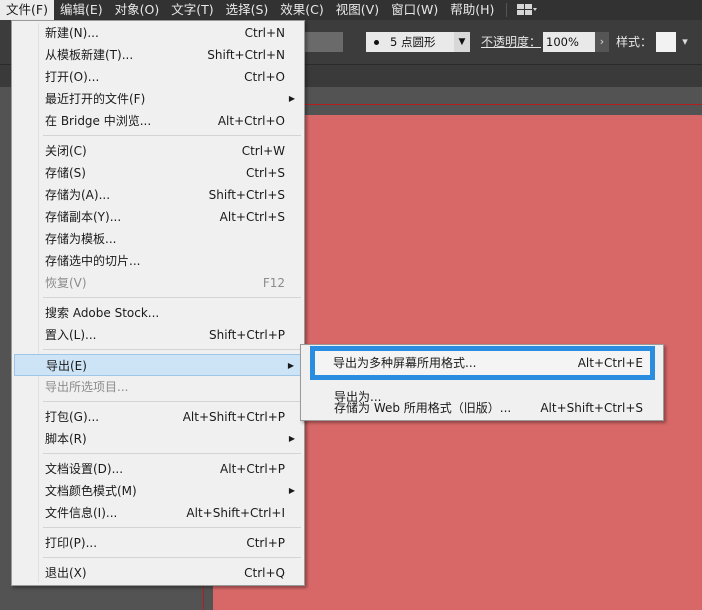  Describe the element at coordinates (158, 439) in the screenshot. I see `menu-item-scripts: 脚本(R) ▶` at that location.